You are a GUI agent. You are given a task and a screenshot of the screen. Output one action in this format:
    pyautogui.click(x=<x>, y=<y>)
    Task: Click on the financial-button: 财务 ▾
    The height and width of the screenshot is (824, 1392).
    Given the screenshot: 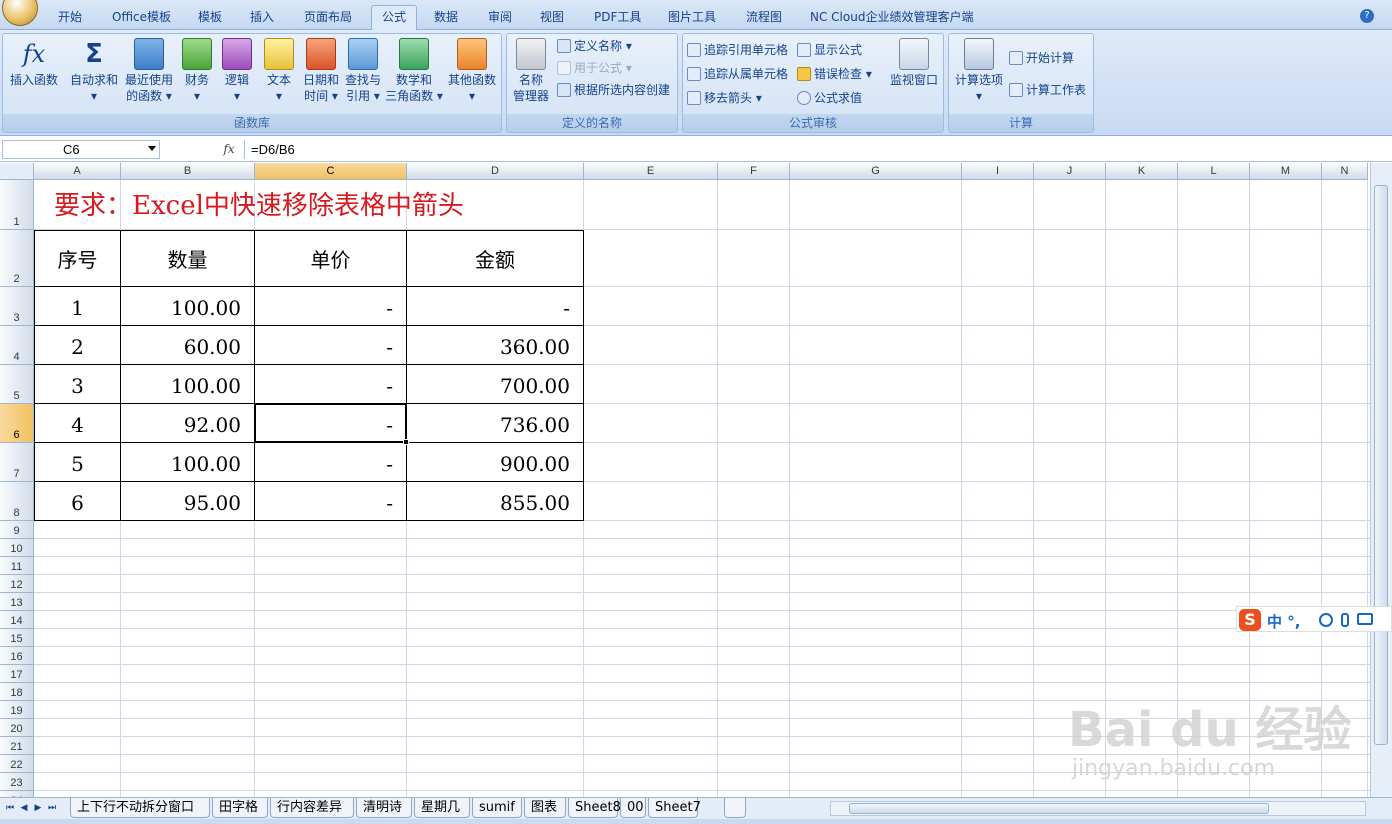 What is the action you would take?
    pyautogui.click(x=197, y=71)
    